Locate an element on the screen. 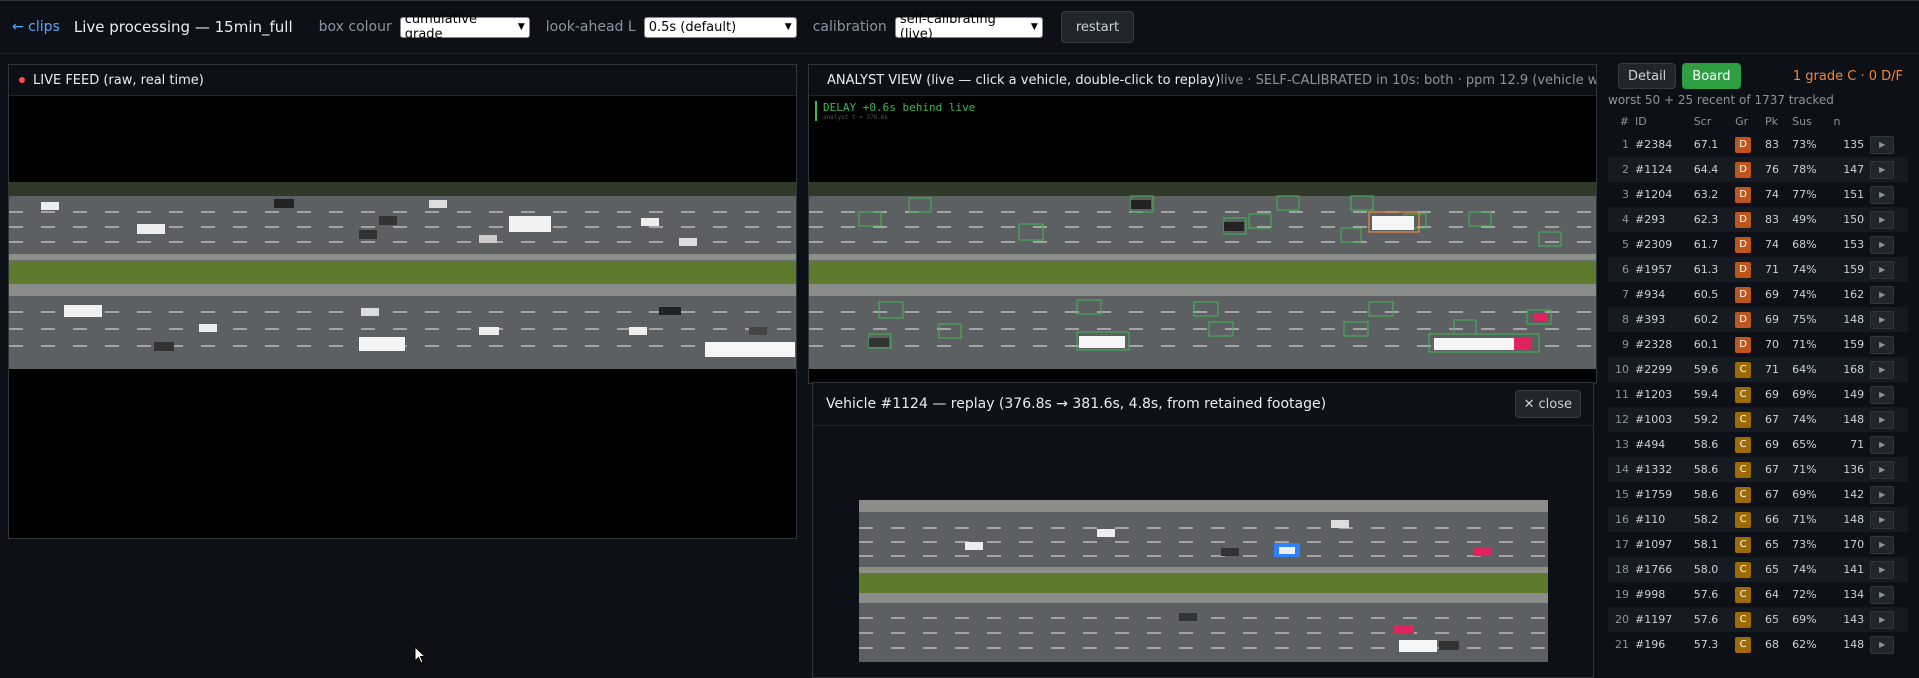  lookahead-select: 0.5s (default) ▼ is located at coordinates (720, 27).